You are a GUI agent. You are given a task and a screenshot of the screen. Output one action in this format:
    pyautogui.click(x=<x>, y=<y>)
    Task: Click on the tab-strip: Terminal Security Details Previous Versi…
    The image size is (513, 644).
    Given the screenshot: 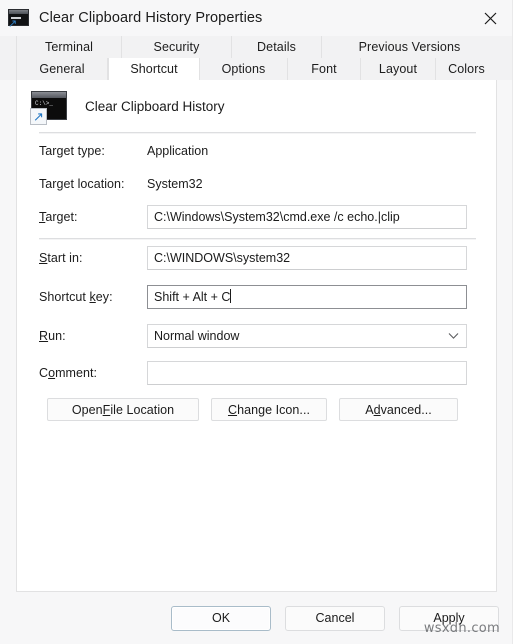 What is the action you would take?
    pyautogui.click(x=256, y=58)
    